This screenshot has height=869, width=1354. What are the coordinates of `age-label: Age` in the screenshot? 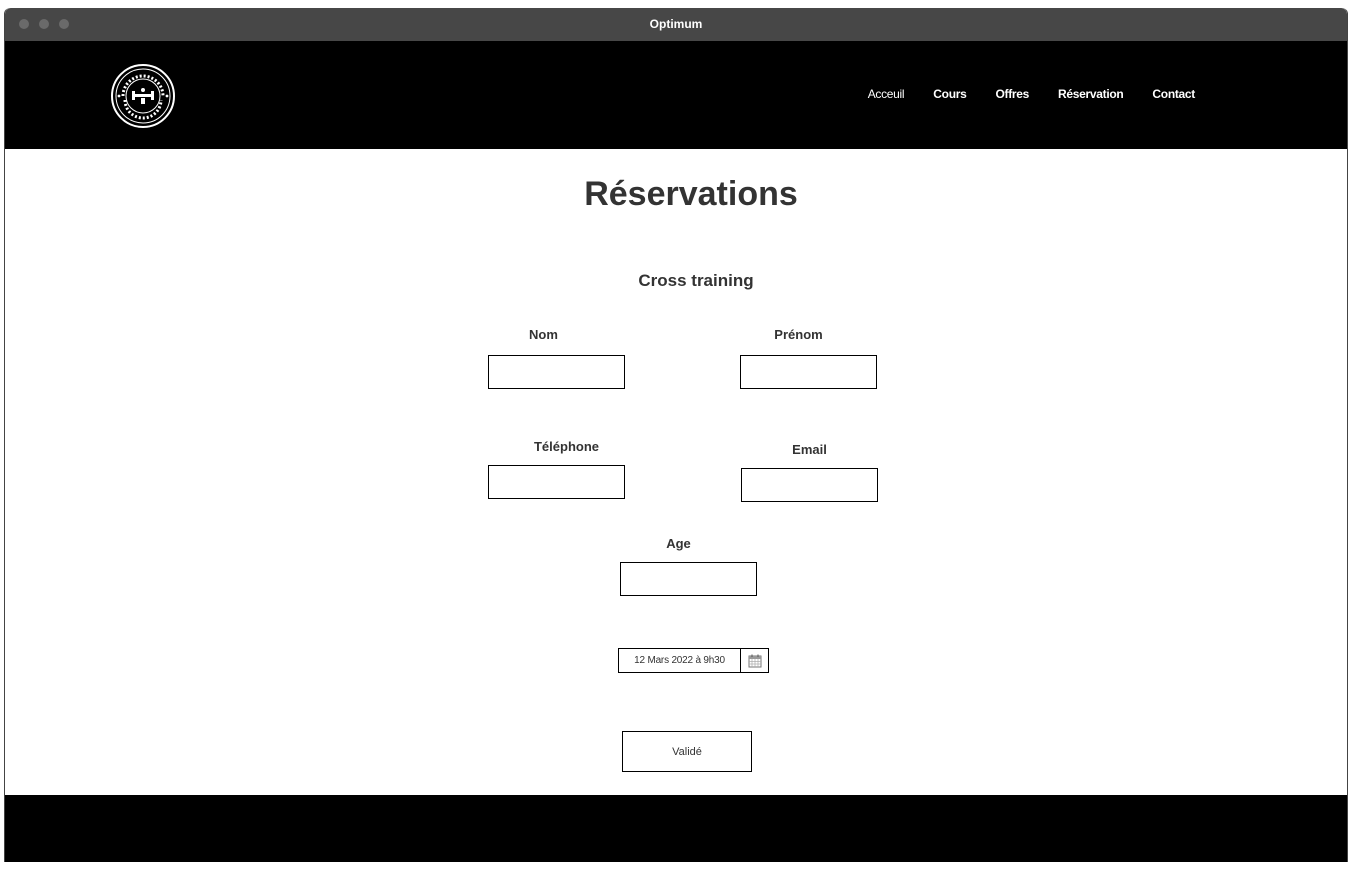 It's located at (678, 543).